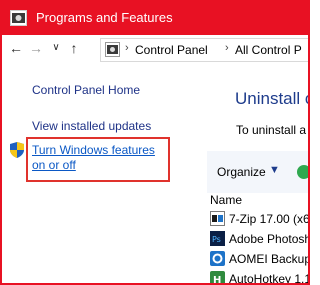 The image size is (320, 285). Describe the element at coordinates (268, 277) in the screenshot. I see `program-name: AutoHotkey 1.1` at that location.